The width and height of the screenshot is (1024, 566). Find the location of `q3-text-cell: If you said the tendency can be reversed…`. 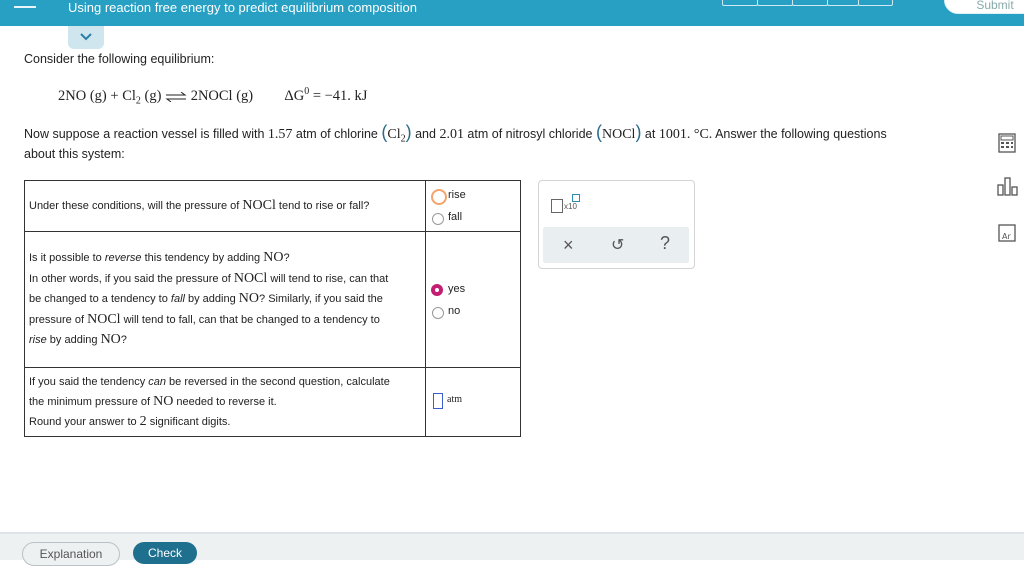

q3-text-cell: If you said the tendency can be reversed… is located at coordinates (225, 402).